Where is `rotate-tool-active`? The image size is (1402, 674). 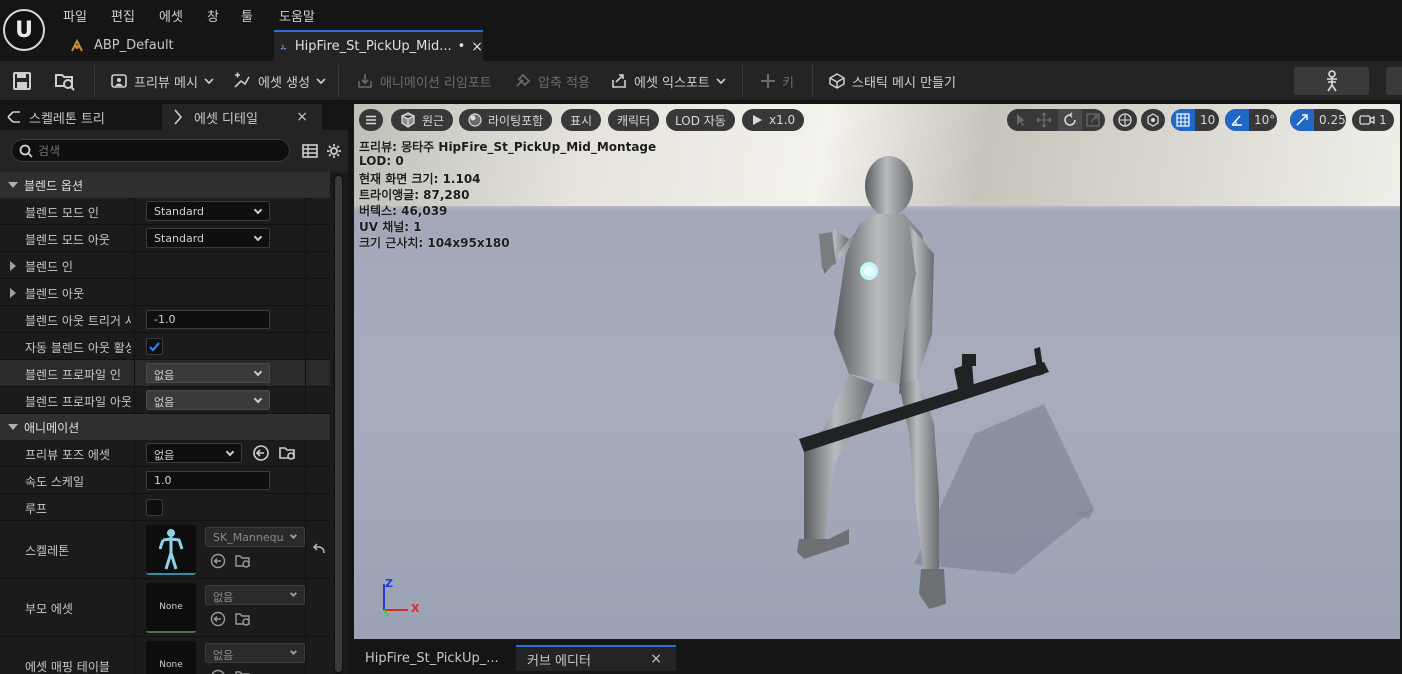 rotate-tool-active is located at coordinates (1070, 120).